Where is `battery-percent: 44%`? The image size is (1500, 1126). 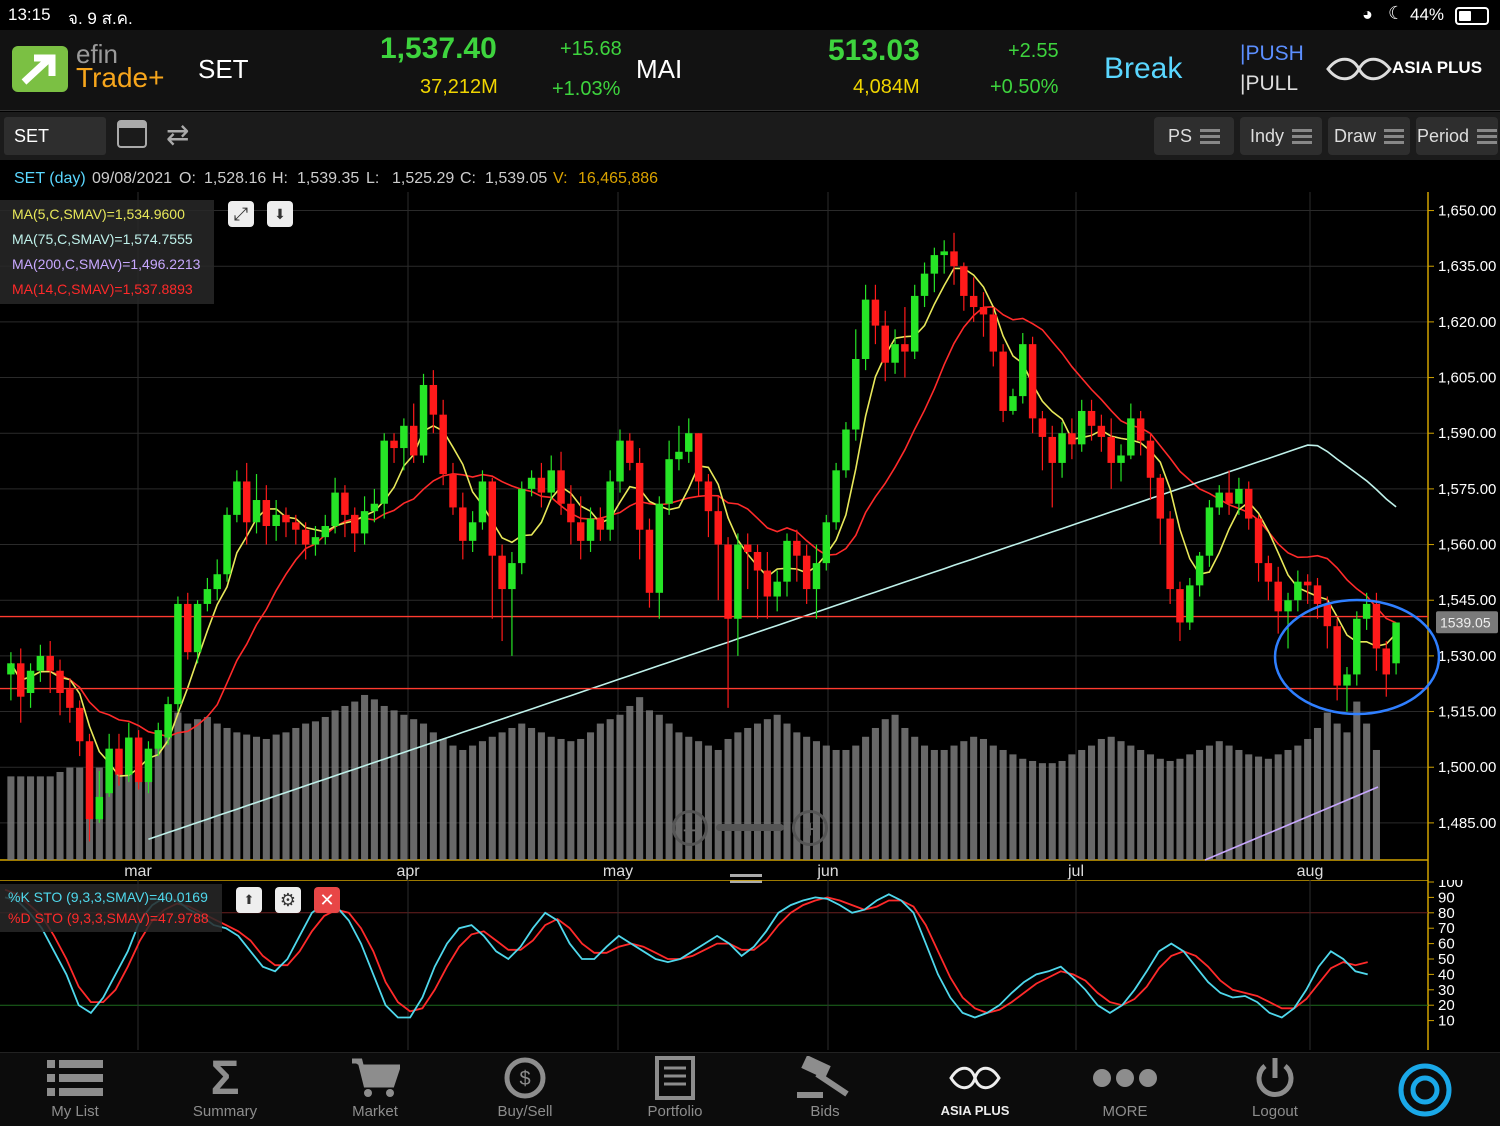 battery-percent: 44% is located at coordinates (1427, 14).